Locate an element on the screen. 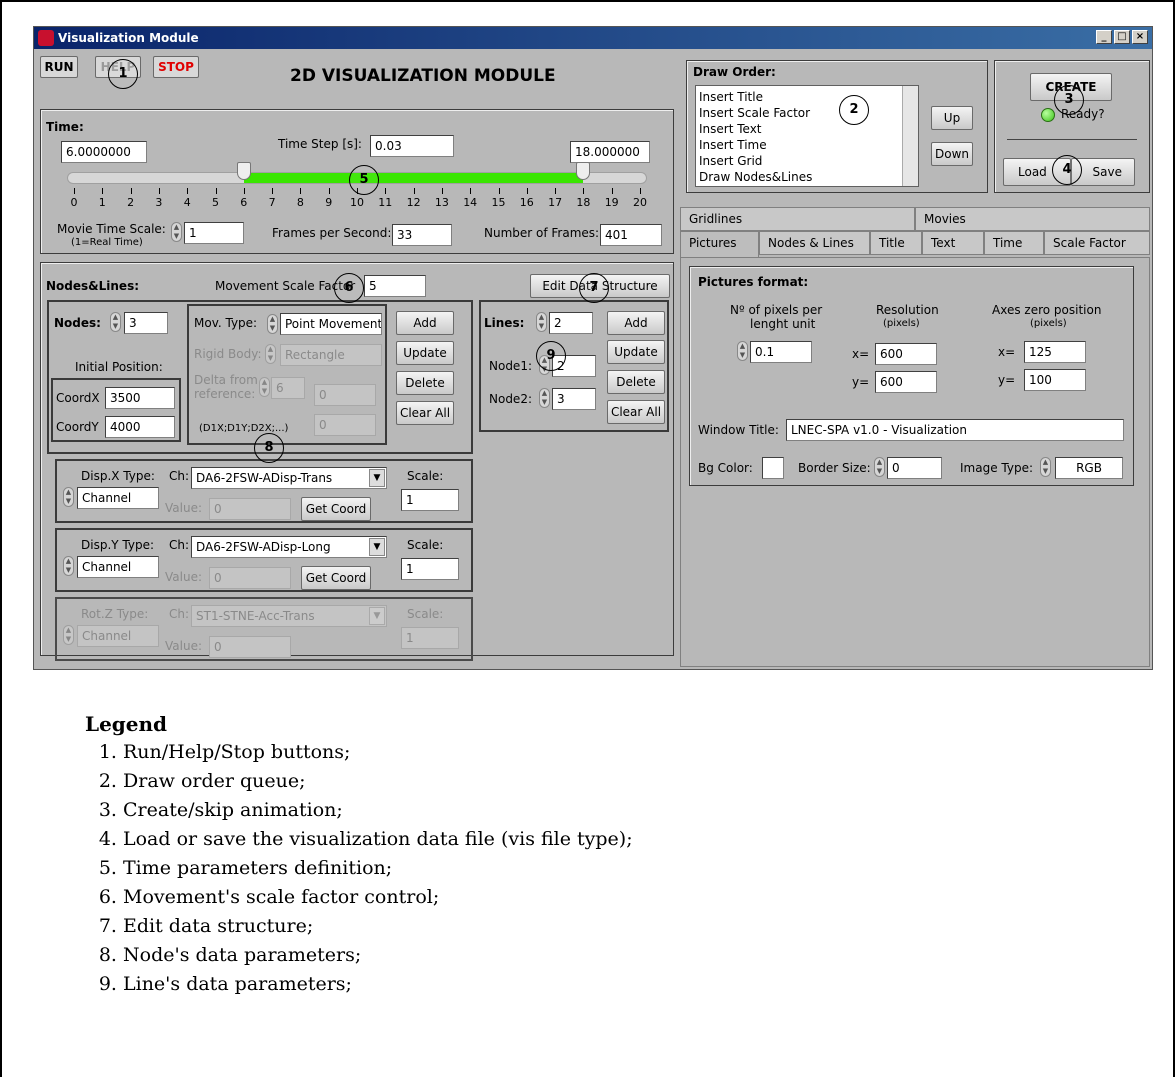  slider-tick-label: 11 is located at coordinates (385, 202).